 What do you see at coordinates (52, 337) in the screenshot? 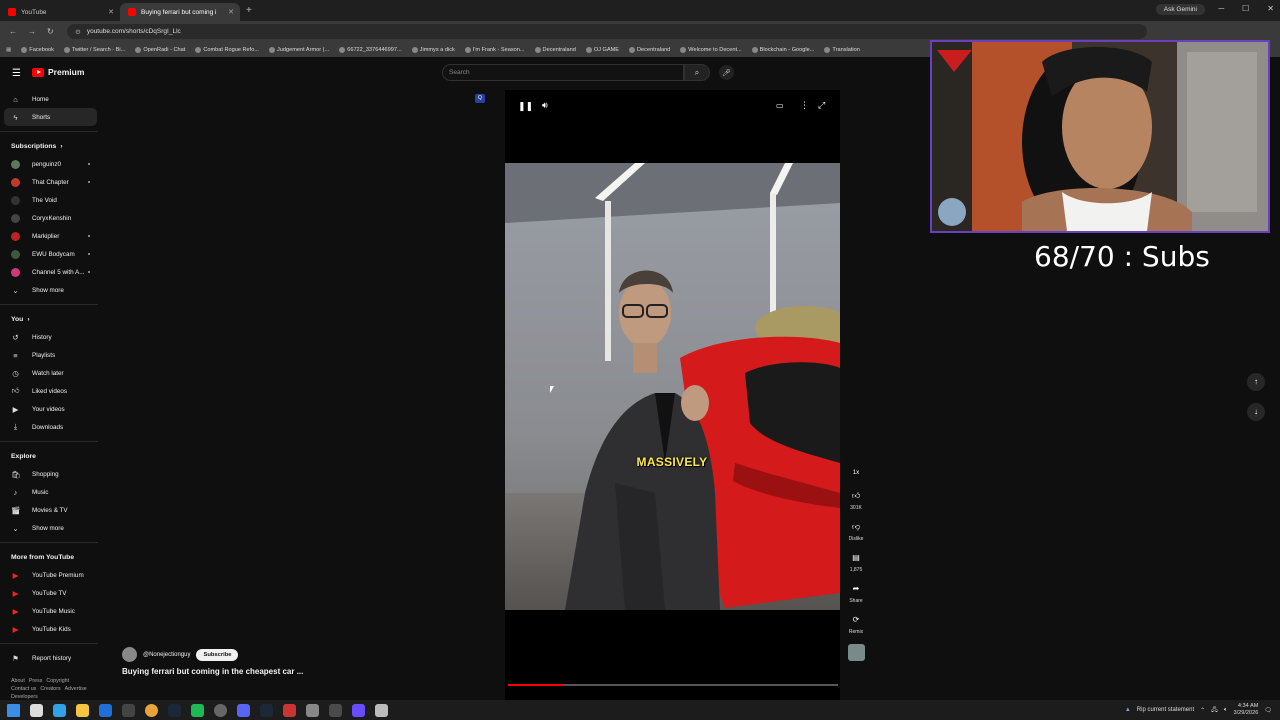
I see `sidebar-item-history: ↺ History` at bounding box center [52, 337].